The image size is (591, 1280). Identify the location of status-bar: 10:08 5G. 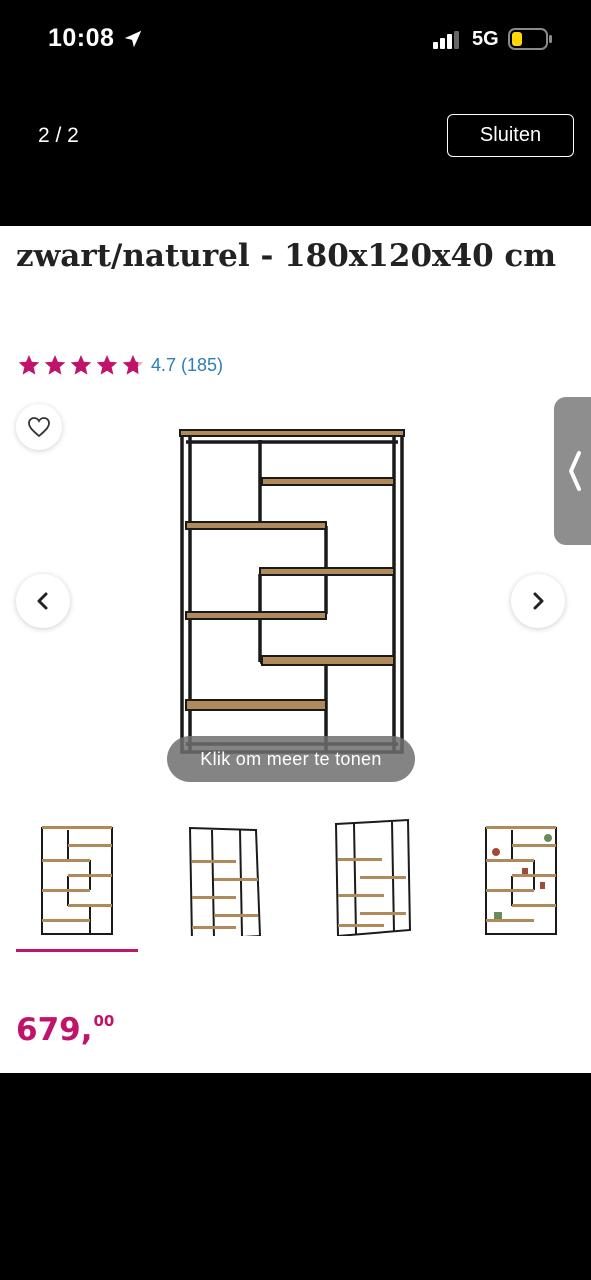
(295, 40).